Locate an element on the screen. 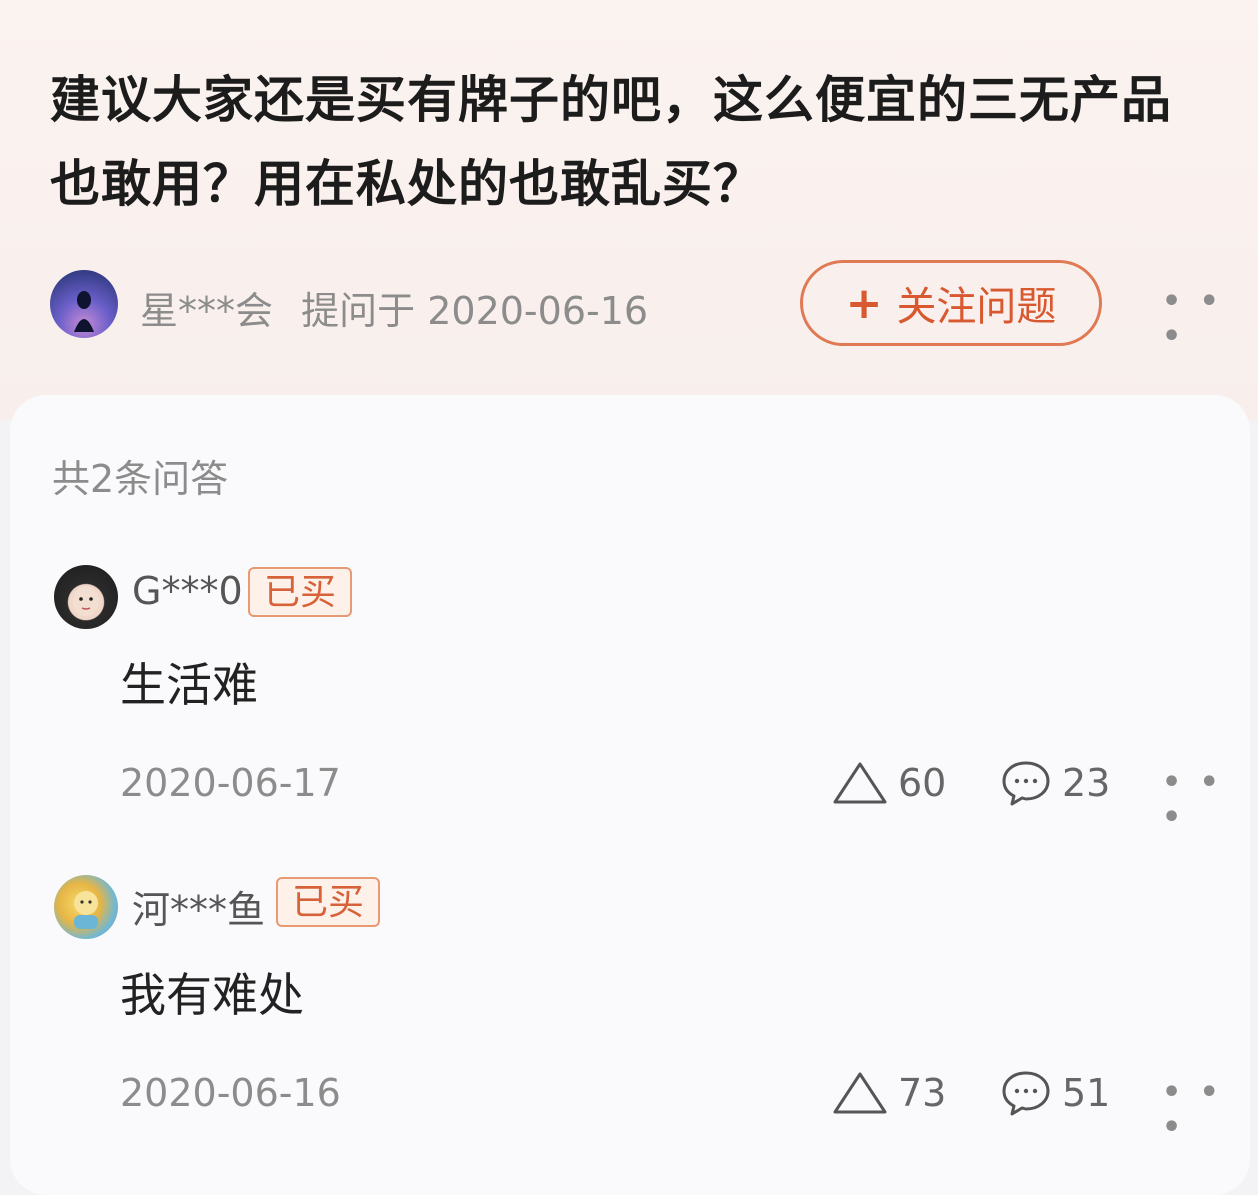 The width and height of the screenshot is (1258, 1195). asked-date: 2020-06-16 is located at coordinates (538, 311).